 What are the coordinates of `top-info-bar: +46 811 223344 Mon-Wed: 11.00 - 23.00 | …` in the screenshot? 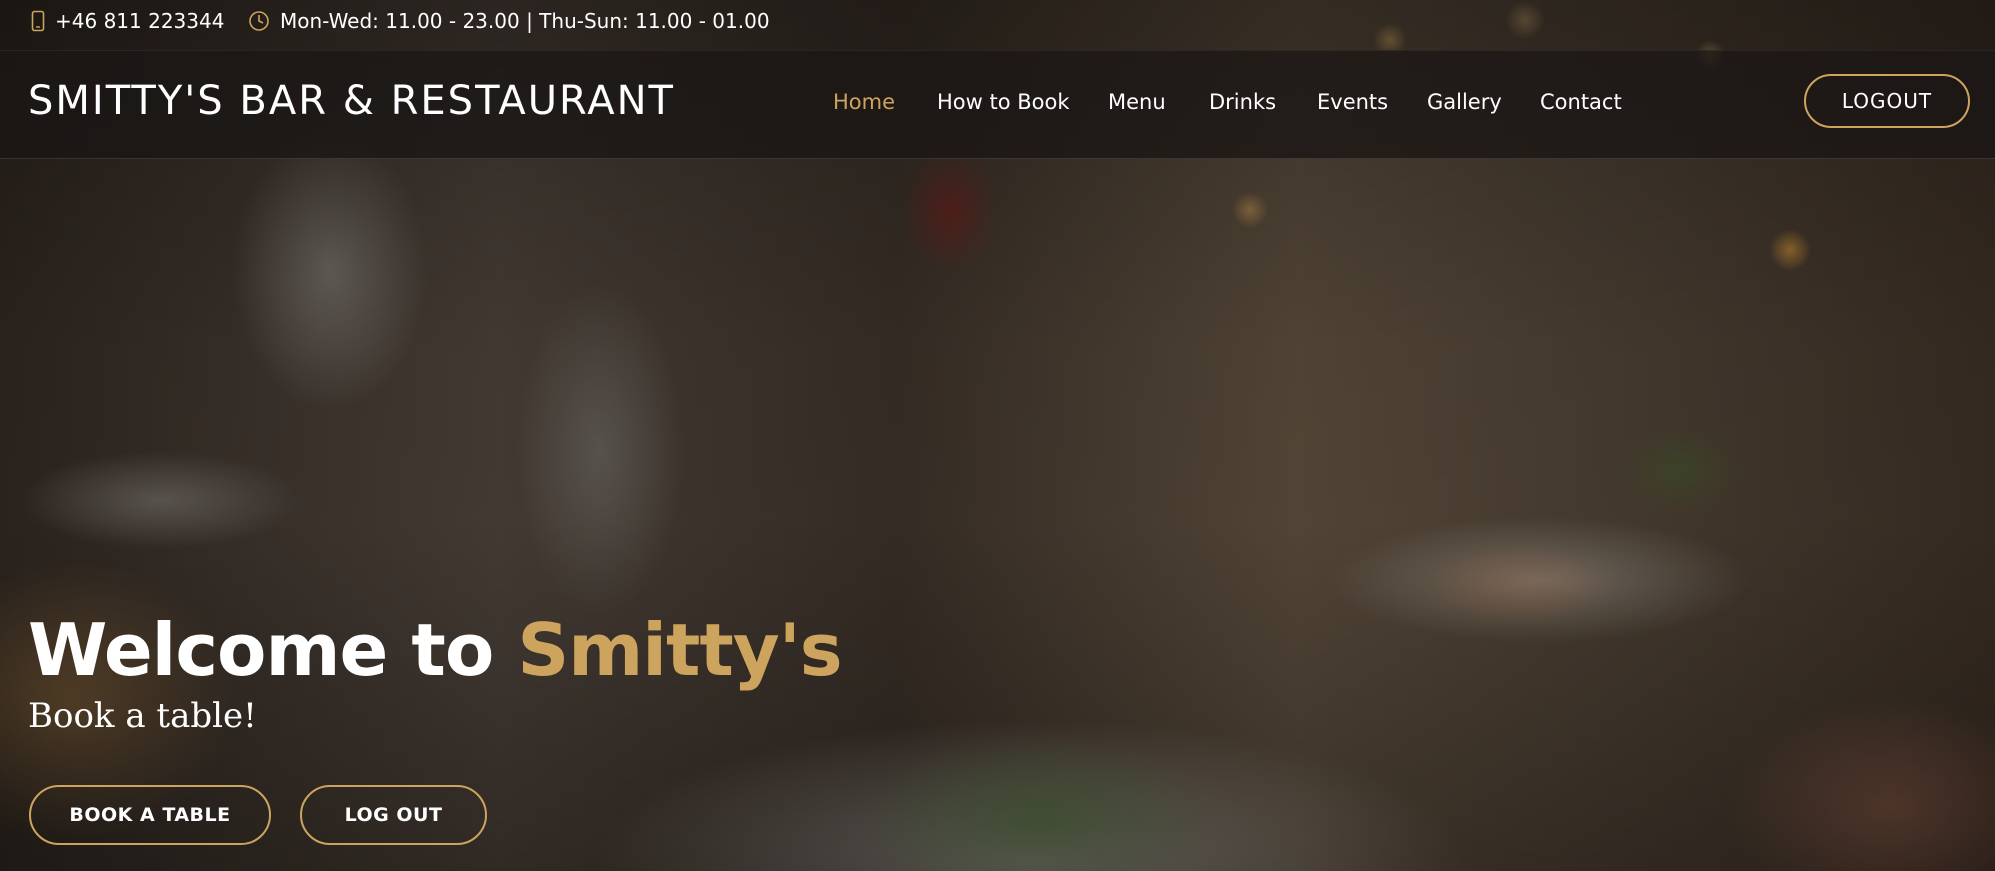 It's located at (997, 25).